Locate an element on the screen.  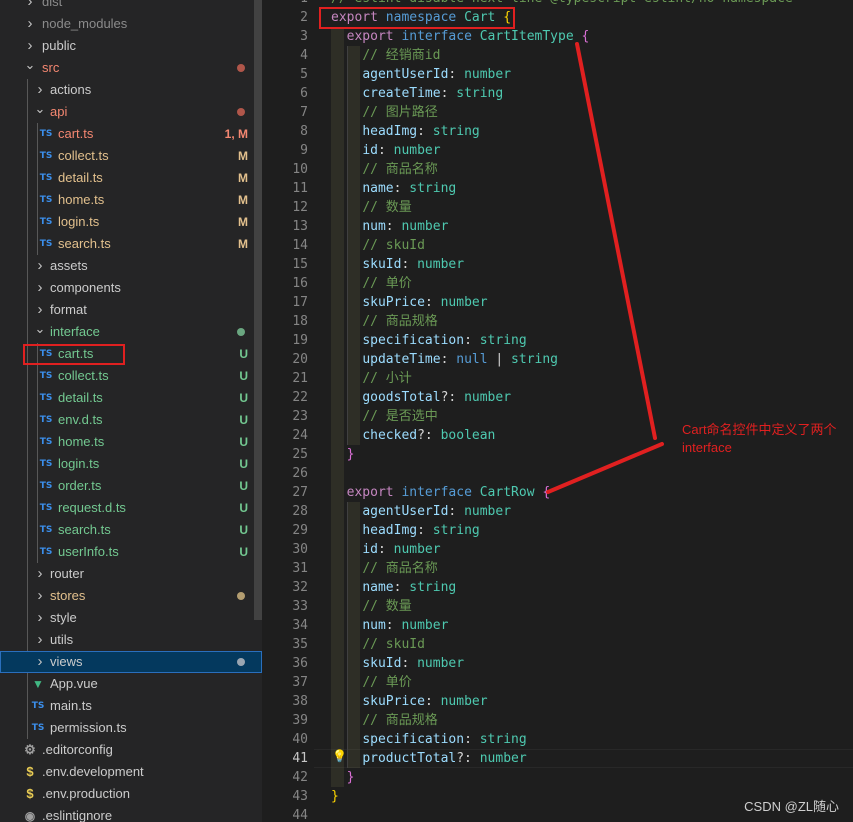
tree-item-detail-ts: TS detail.ts U is located at coordinates (131, 398).